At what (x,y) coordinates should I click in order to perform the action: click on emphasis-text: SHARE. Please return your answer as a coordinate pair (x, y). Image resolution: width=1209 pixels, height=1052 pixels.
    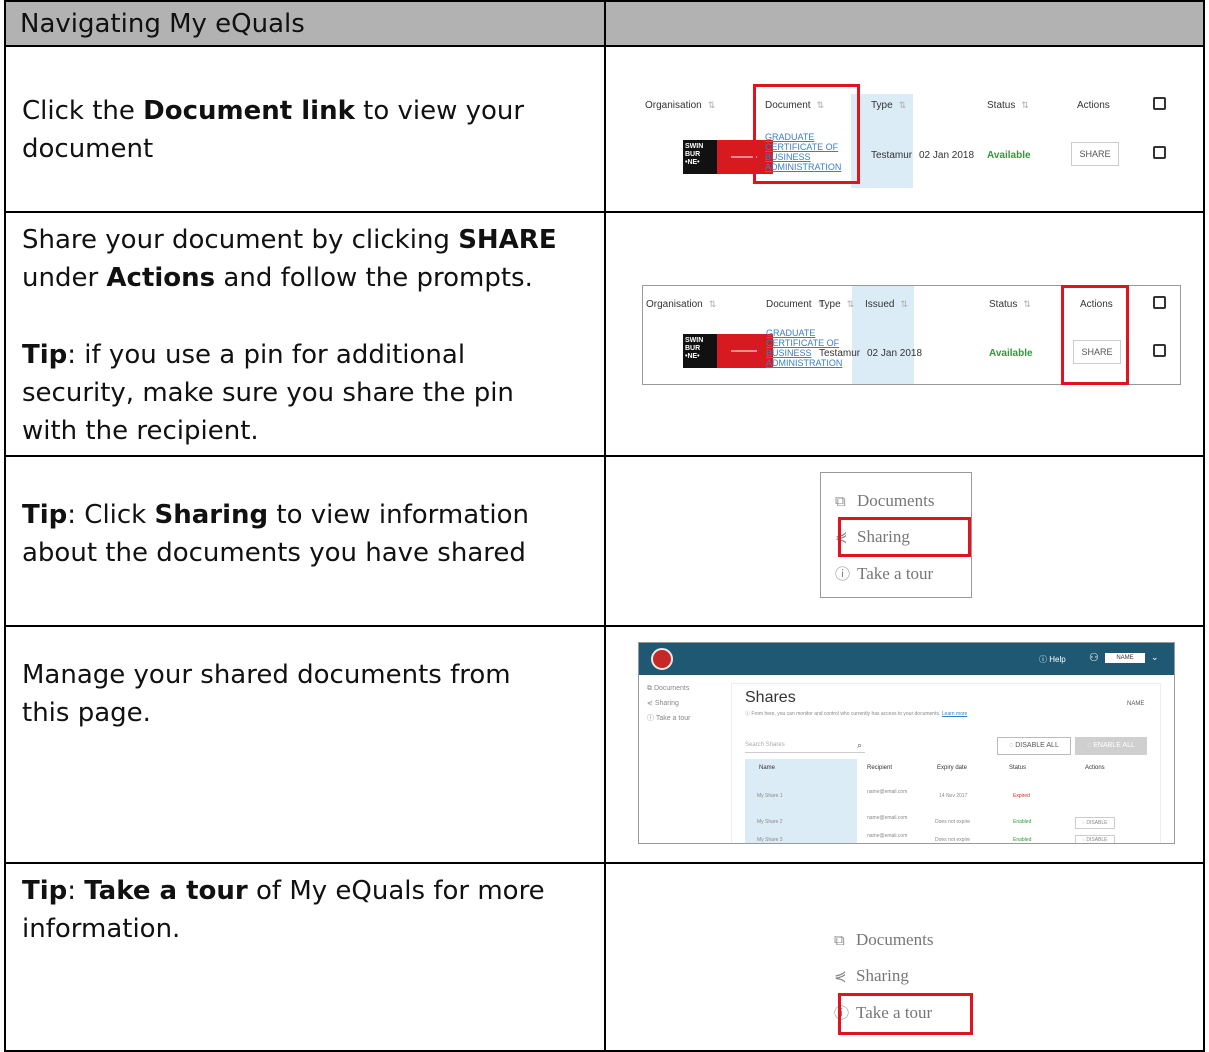
    Looking at the image, I should click on (507, 240).